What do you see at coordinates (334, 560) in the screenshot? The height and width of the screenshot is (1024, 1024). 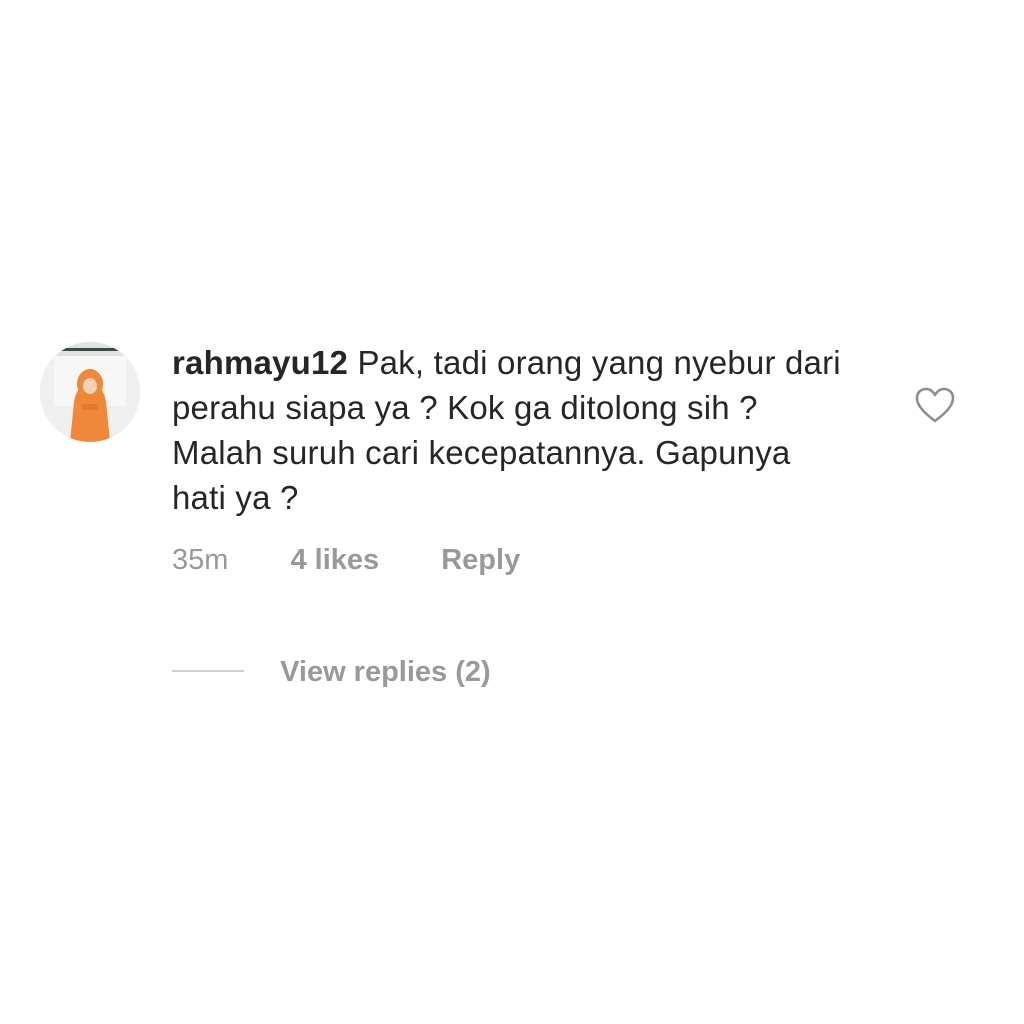 I see `likes-count: 4 likes` at bounding box center [334, 560].